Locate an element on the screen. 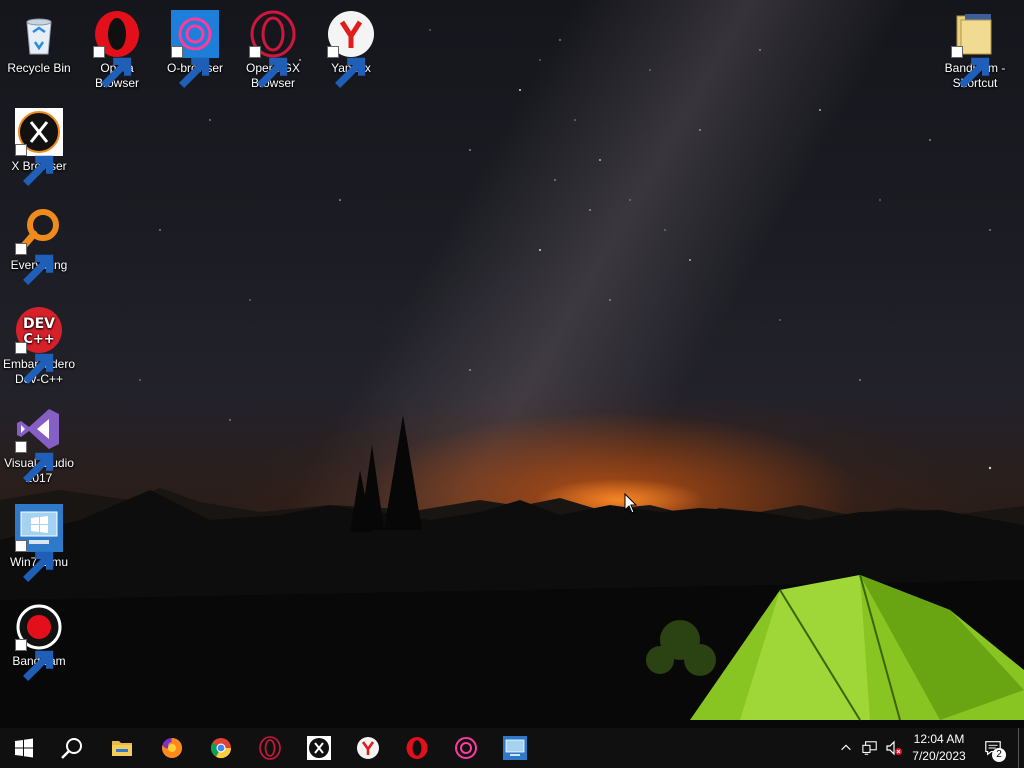 Image resolution: width=1024 pixels, height=768 pixels. search-button is located at coordinates (72, 748).